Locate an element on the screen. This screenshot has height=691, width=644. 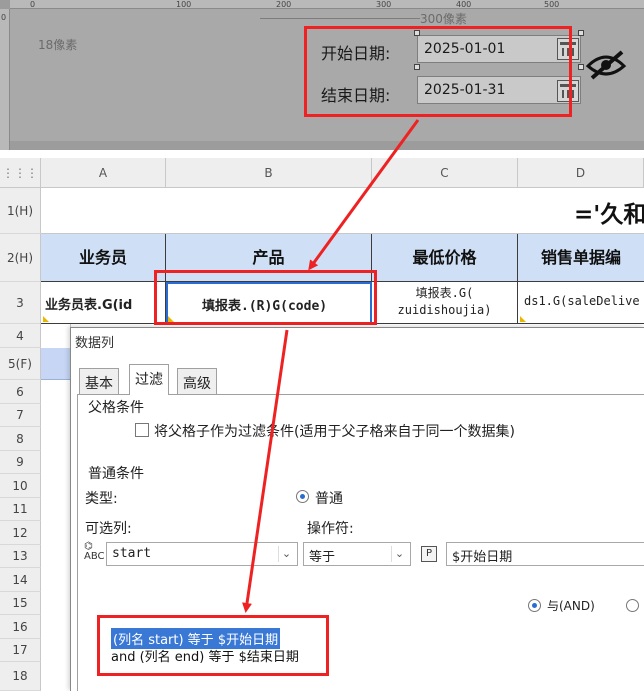
type-normal-radio is located at coordinates (302, 496).